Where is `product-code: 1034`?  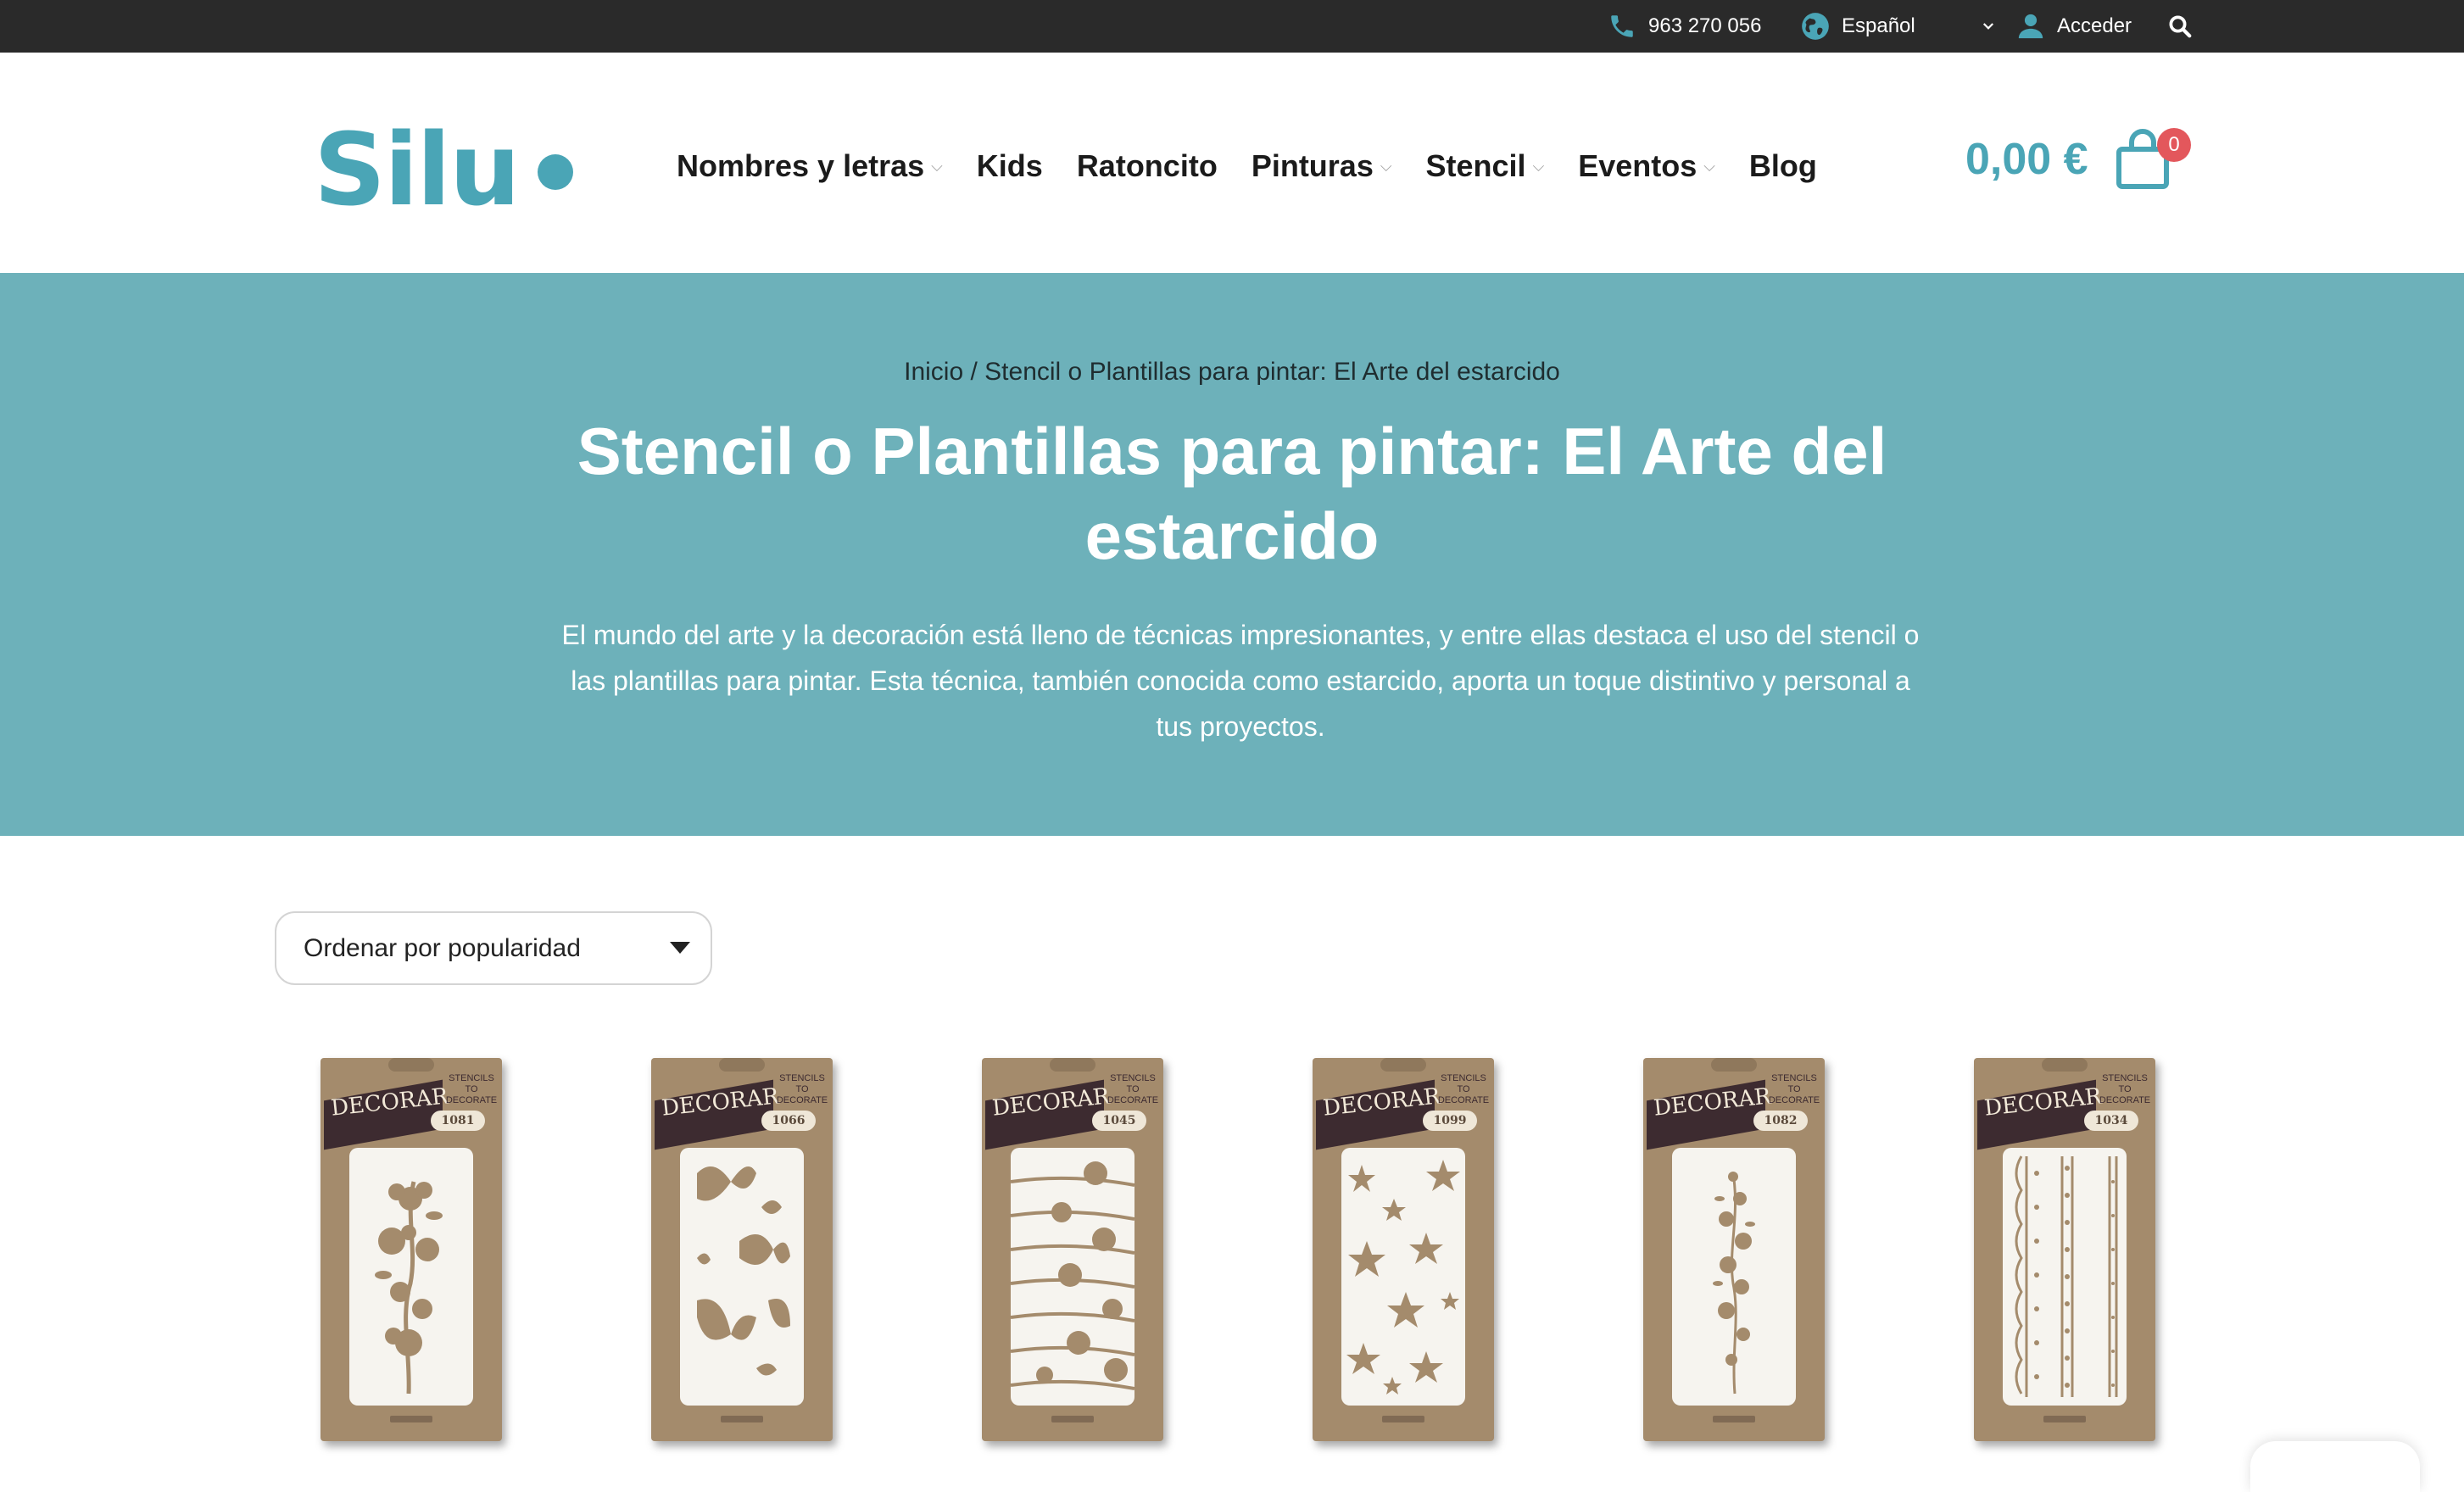
product-code: 1034 is located at coordinates (2111, 1121).